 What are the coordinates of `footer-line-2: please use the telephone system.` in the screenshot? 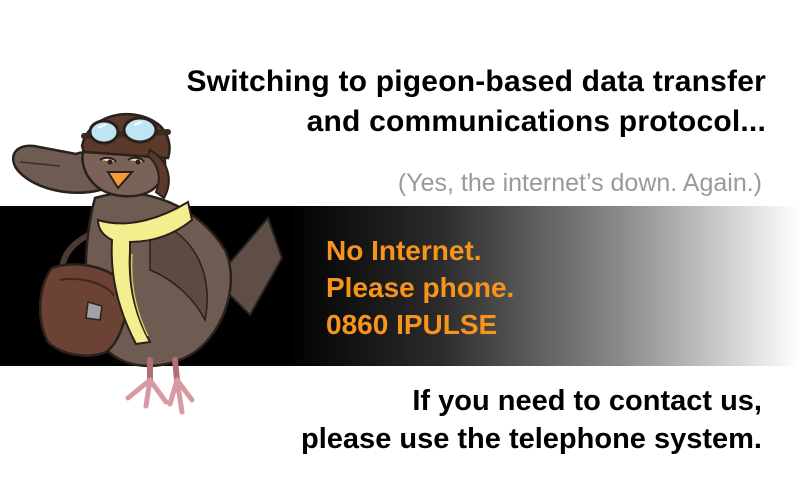 It's located at (531, 439).